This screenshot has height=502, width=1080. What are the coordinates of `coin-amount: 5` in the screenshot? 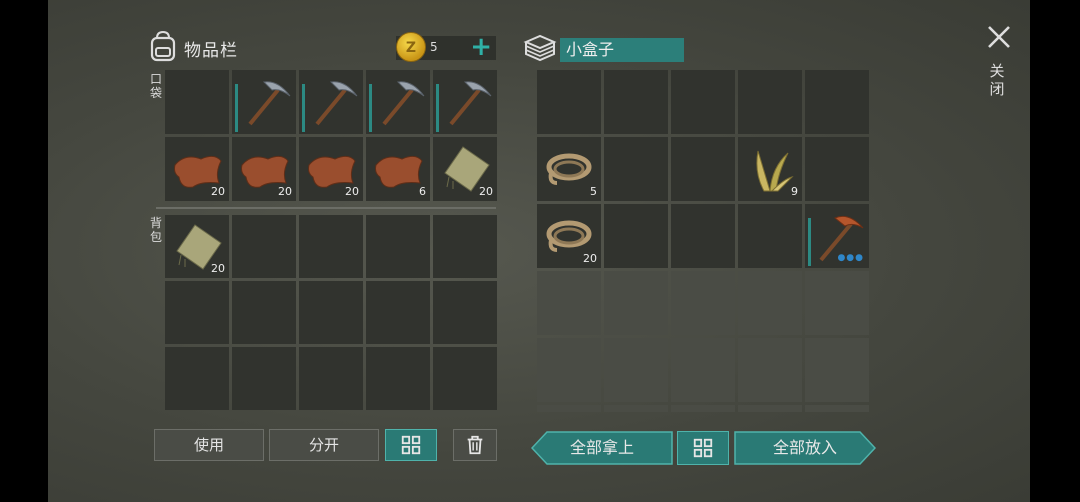 It's located at (434, 47).